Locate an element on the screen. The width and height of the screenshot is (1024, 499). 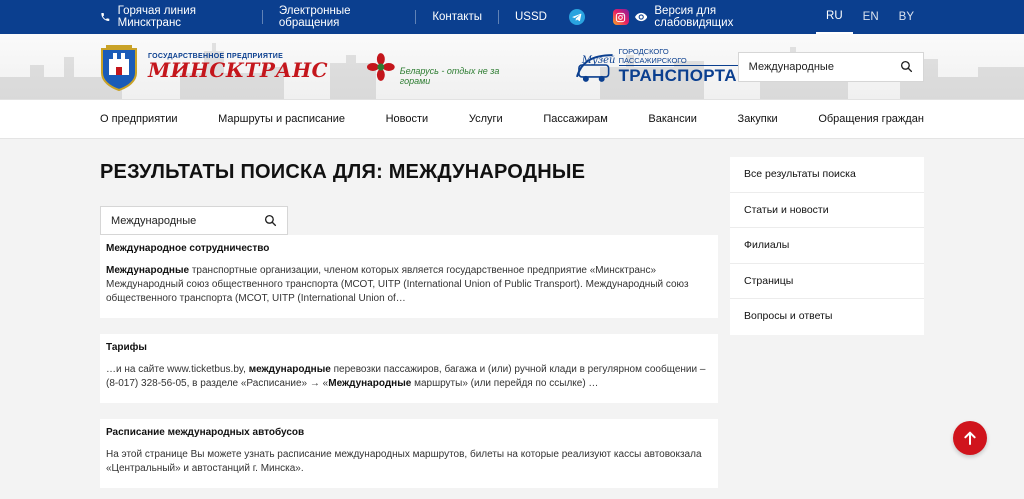
lang-by: BY is located at coordinates (906, 17).